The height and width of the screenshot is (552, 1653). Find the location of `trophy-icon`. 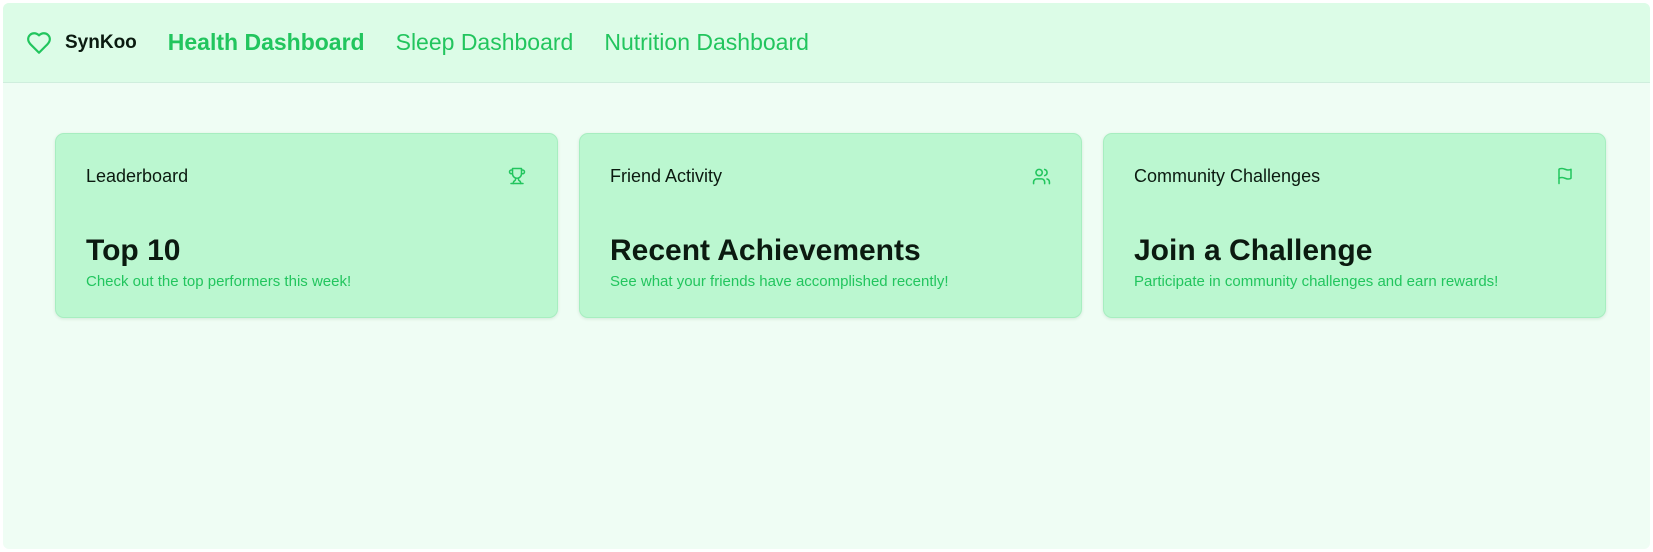

trophy-icon is located at coordinates (517, 176).